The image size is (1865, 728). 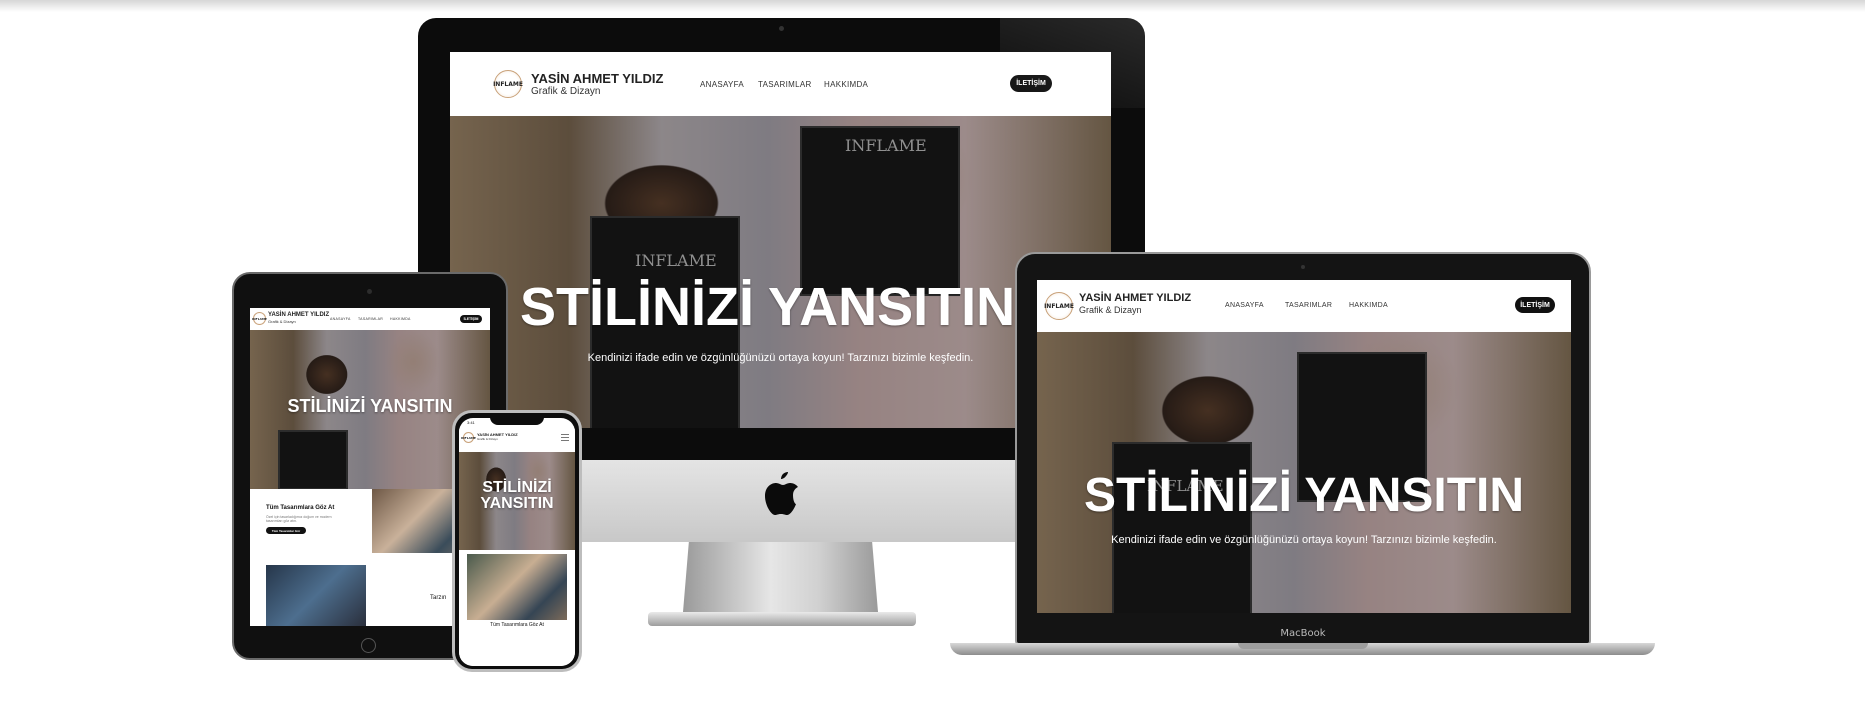 What do you see at coordinates (517, 587) in the screenshot?
I see `section-photo` at bounding box center [517, 587].